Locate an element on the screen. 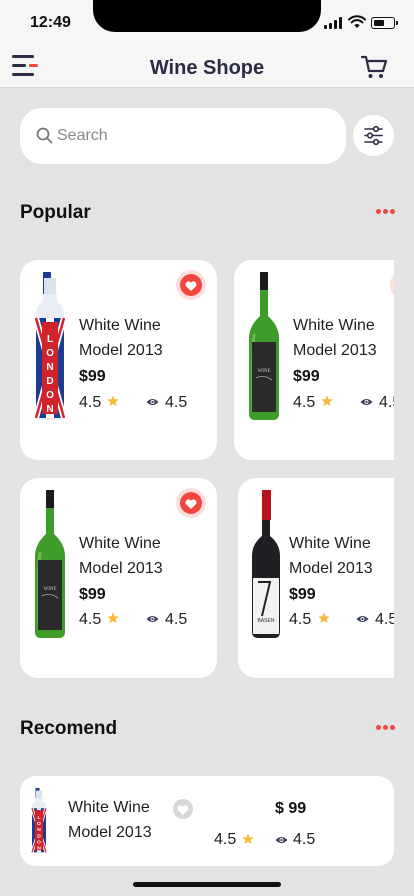  search-input is located at coordinates (197, 136).